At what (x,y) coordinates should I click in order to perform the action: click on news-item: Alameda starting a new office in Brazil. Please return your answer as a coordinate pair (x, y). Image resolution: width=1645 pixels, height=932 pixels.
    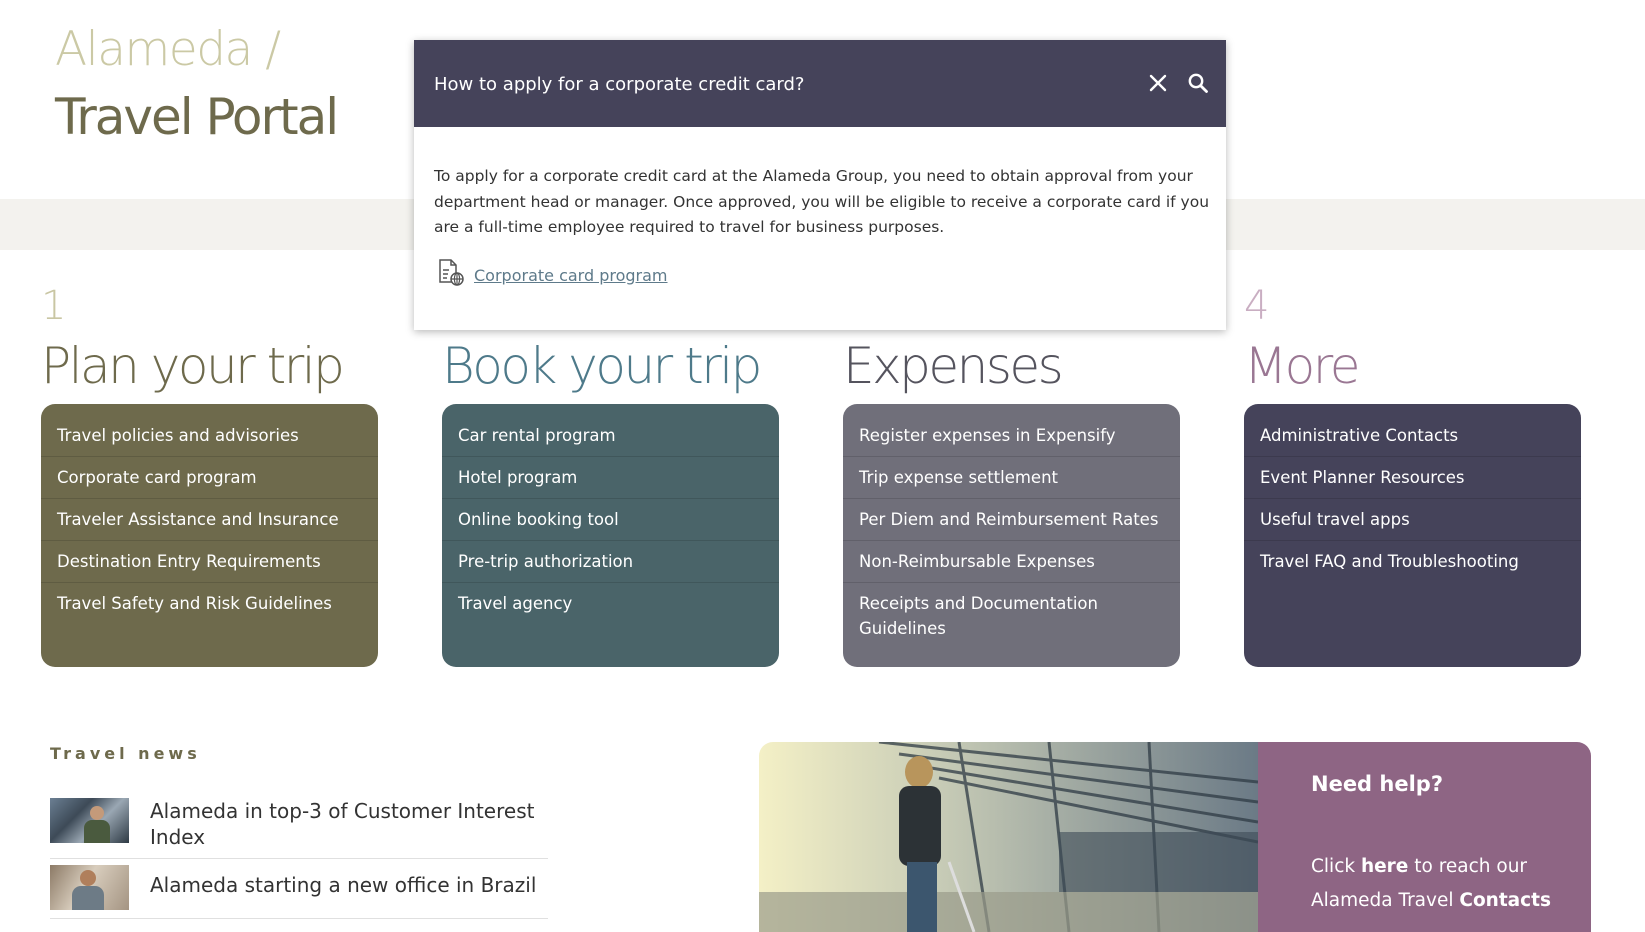
    Looking at the image, I should click on (299, 889).